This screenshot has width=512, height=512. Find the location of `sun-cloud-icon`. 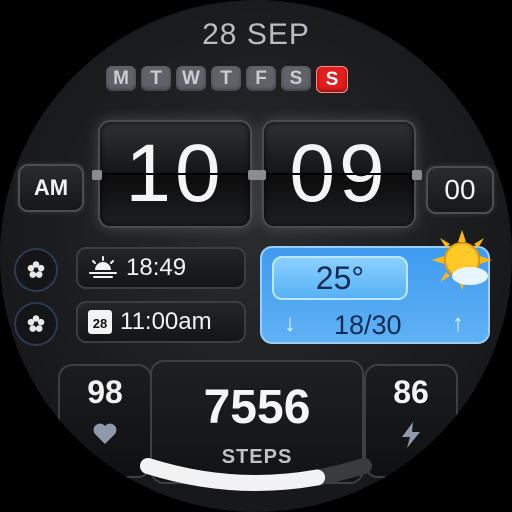

sun-cloud-icon is located at coordinates (462, 260).